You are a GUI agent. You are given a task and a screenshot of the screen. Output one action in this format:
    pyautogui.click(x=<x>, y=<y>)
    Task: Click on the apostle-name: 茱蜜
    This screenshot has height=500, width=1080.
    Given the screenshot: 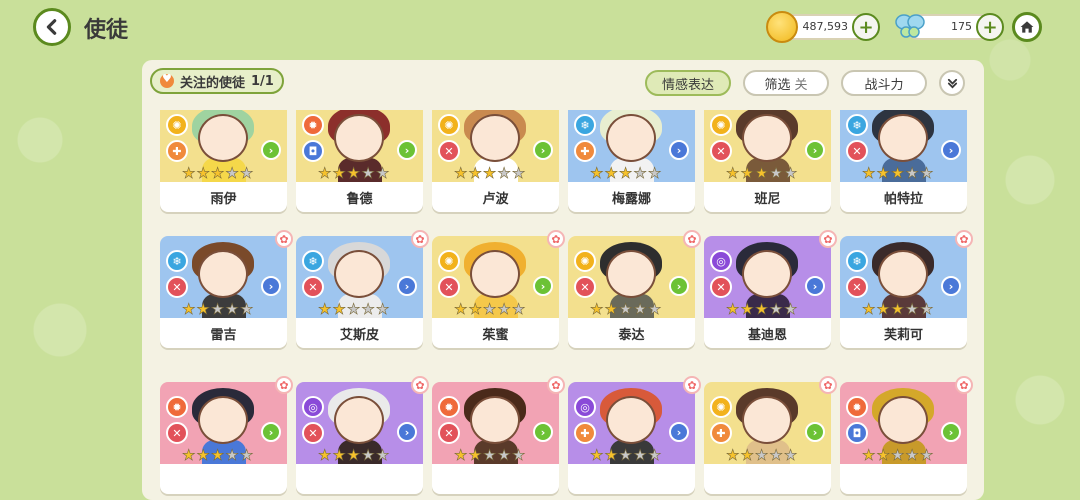 What is the action you would take?
    pyautogui.click(x=495, y=333)
    